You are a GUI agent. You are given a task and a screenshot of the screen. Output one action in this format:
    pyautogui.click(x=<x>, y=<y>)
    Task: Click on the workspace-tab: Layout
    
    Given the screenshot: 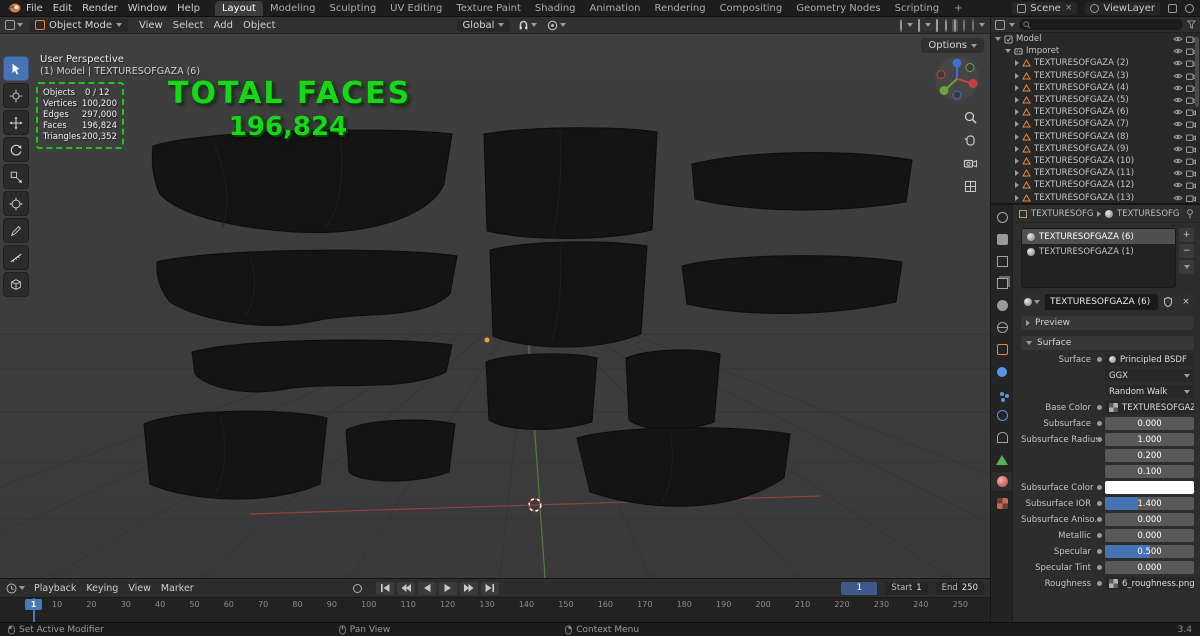 What is the action you would take?
    pyautogui.click(x=238, y=8)
    